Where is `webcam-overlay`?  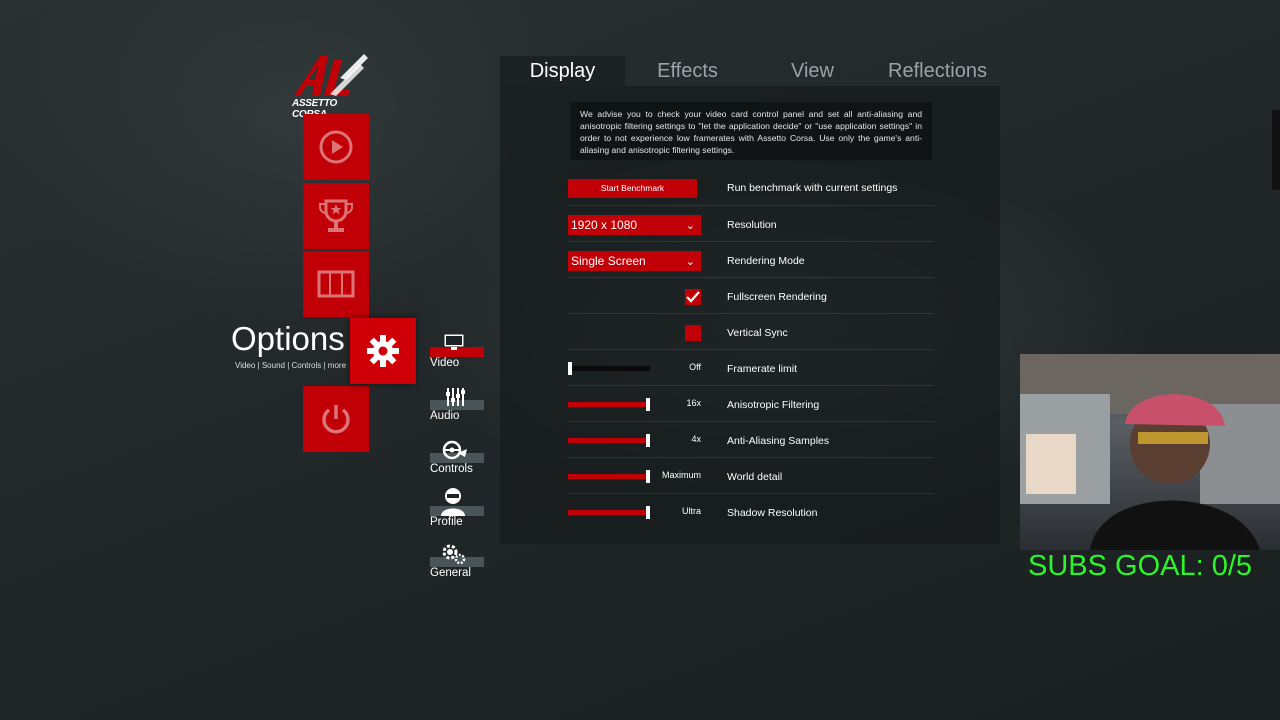
webcam-overlay is located at coordinates (1150, 452).